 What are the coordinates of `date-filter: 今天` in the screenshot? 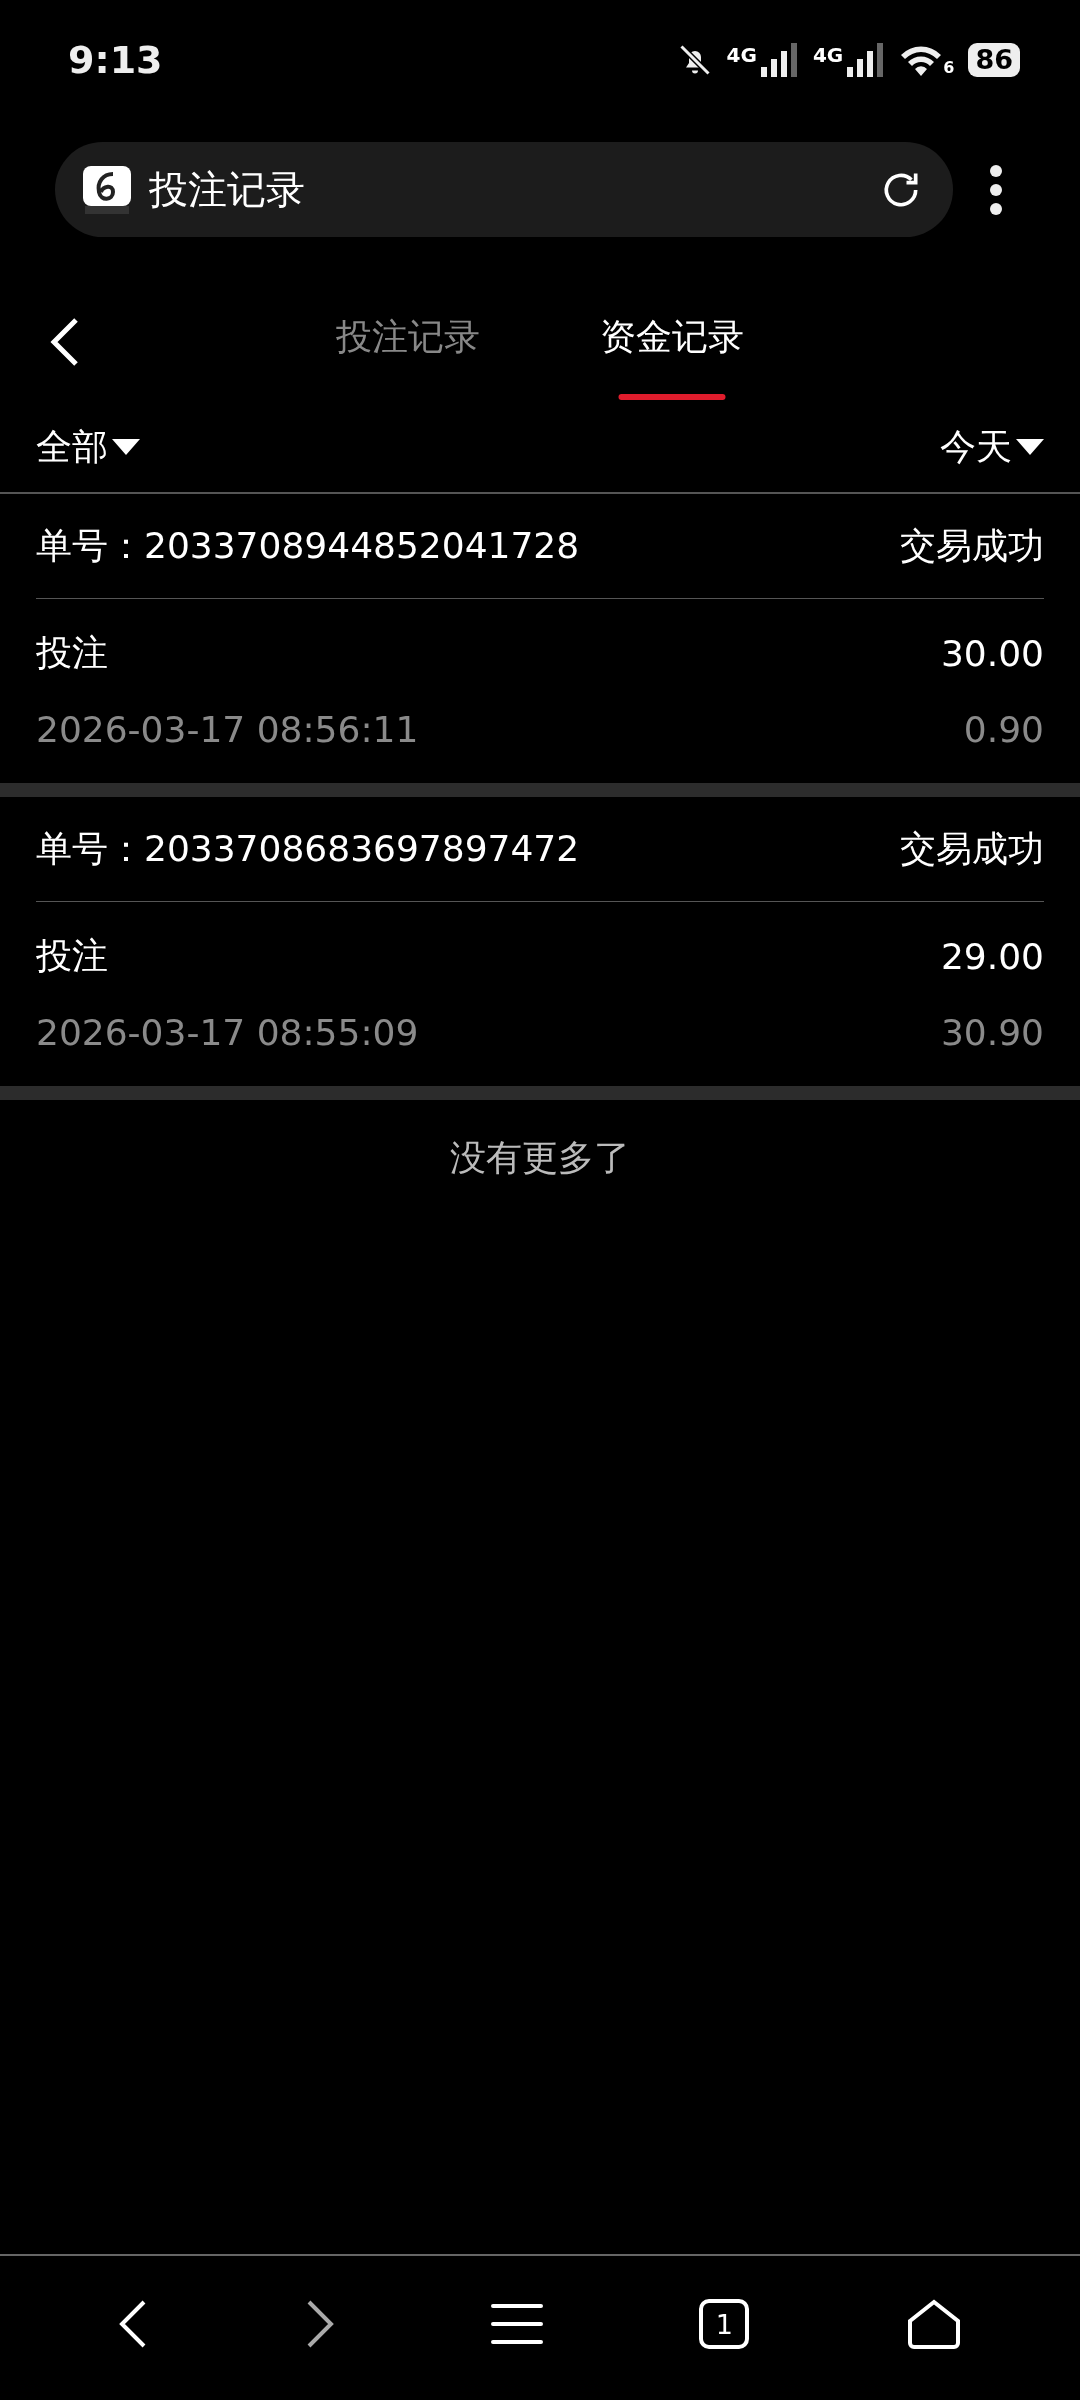 It's located at (992, 447).